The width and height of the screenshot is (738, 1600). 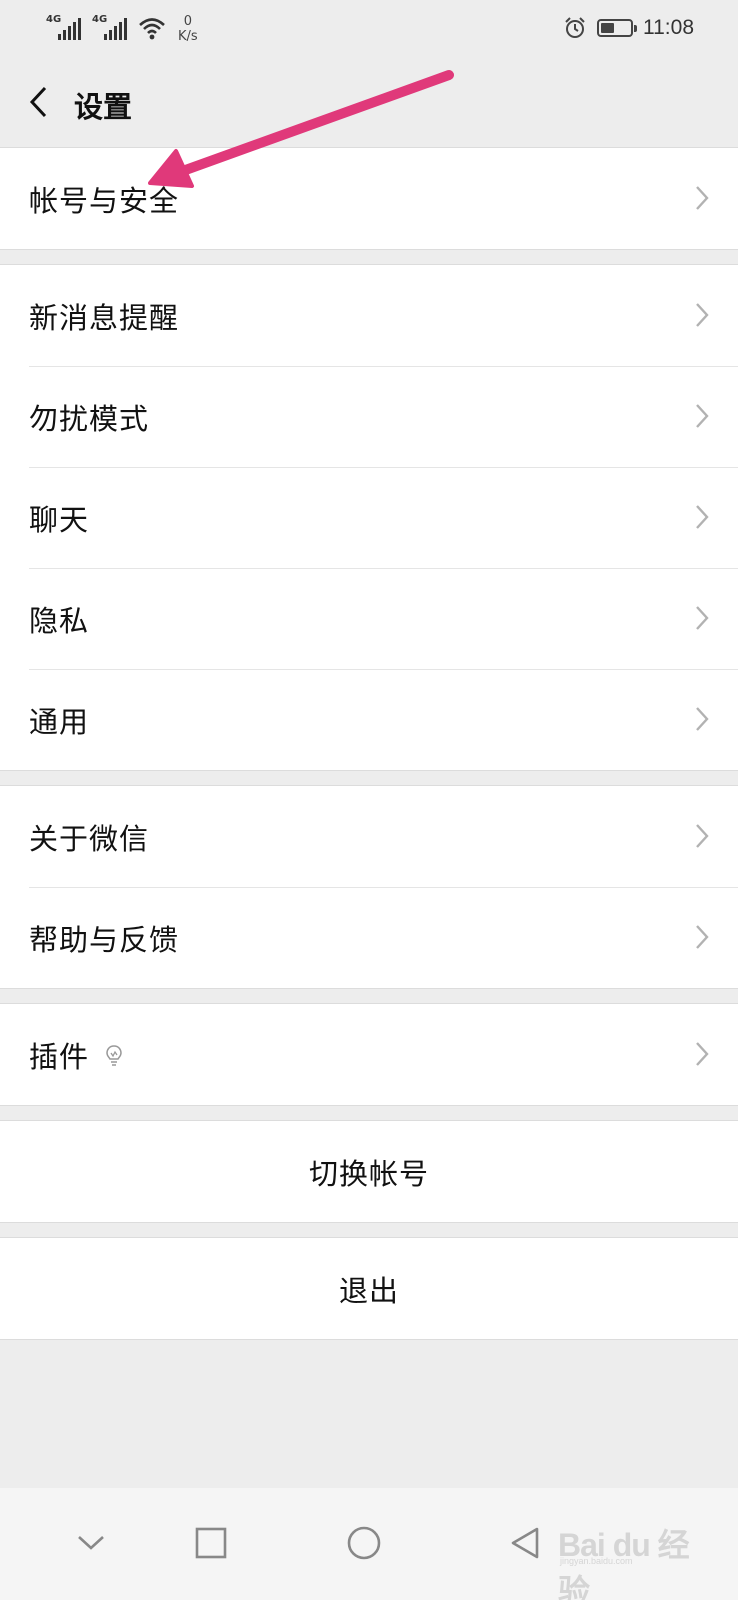 I want to click on logout-group: 退出, so click(x=369, y=1288).